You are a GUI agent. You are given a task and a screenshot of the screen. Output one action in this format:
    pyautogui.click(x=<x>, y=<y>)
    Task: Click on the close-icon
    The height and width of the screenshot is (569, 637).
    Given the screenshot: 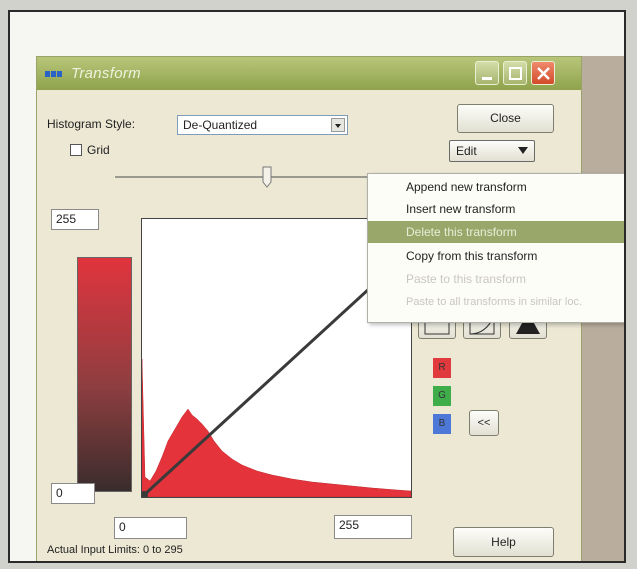 What is the action you would take?
    pyautogui.click(x=543, y=73)
    